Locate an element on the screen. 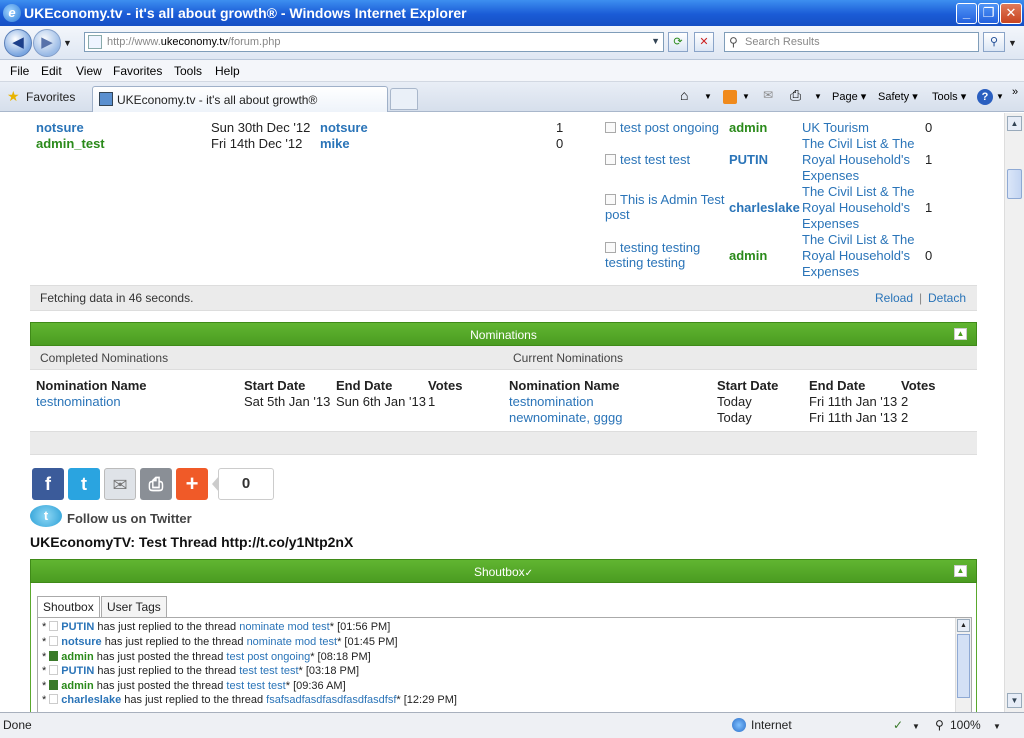 Image resolution: width=1024 pixels, height=738 pixels. shout-user: charleslake is located at coordinates (91, 700).